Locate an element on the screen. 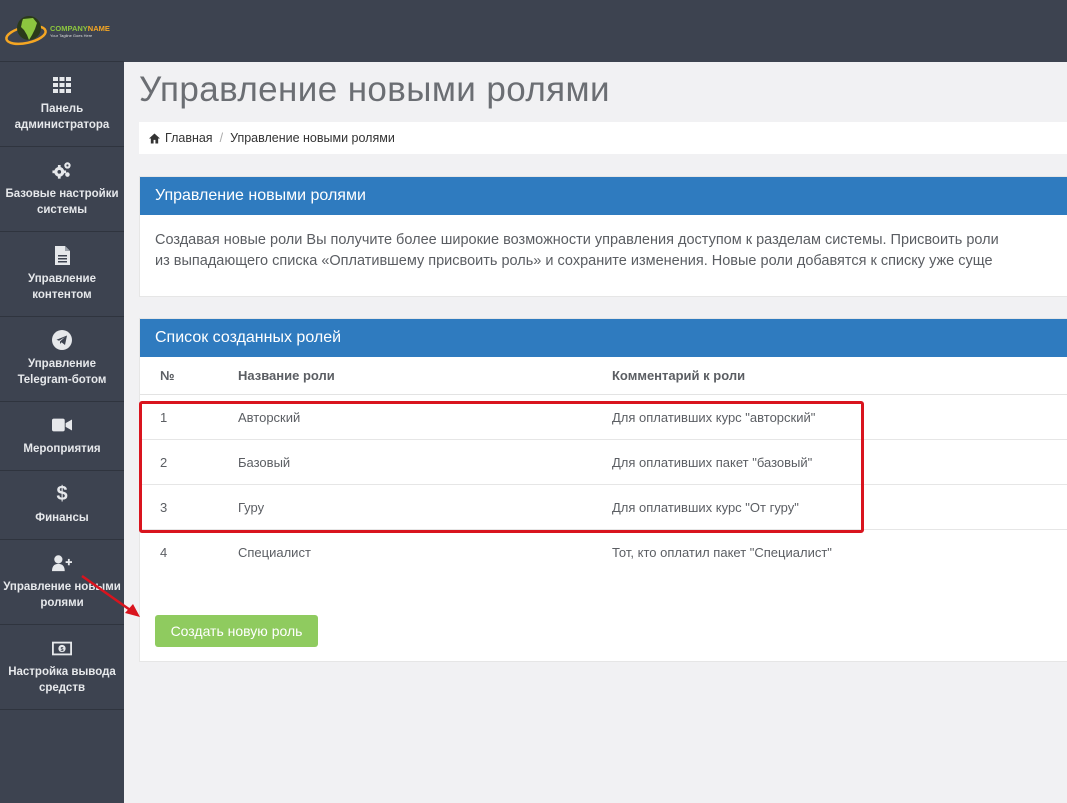 Image resolution: width=1067 pixels, height=803 pixels. sidebar-item-label: Настройка вывода средств is located at coordinates (62, 680).